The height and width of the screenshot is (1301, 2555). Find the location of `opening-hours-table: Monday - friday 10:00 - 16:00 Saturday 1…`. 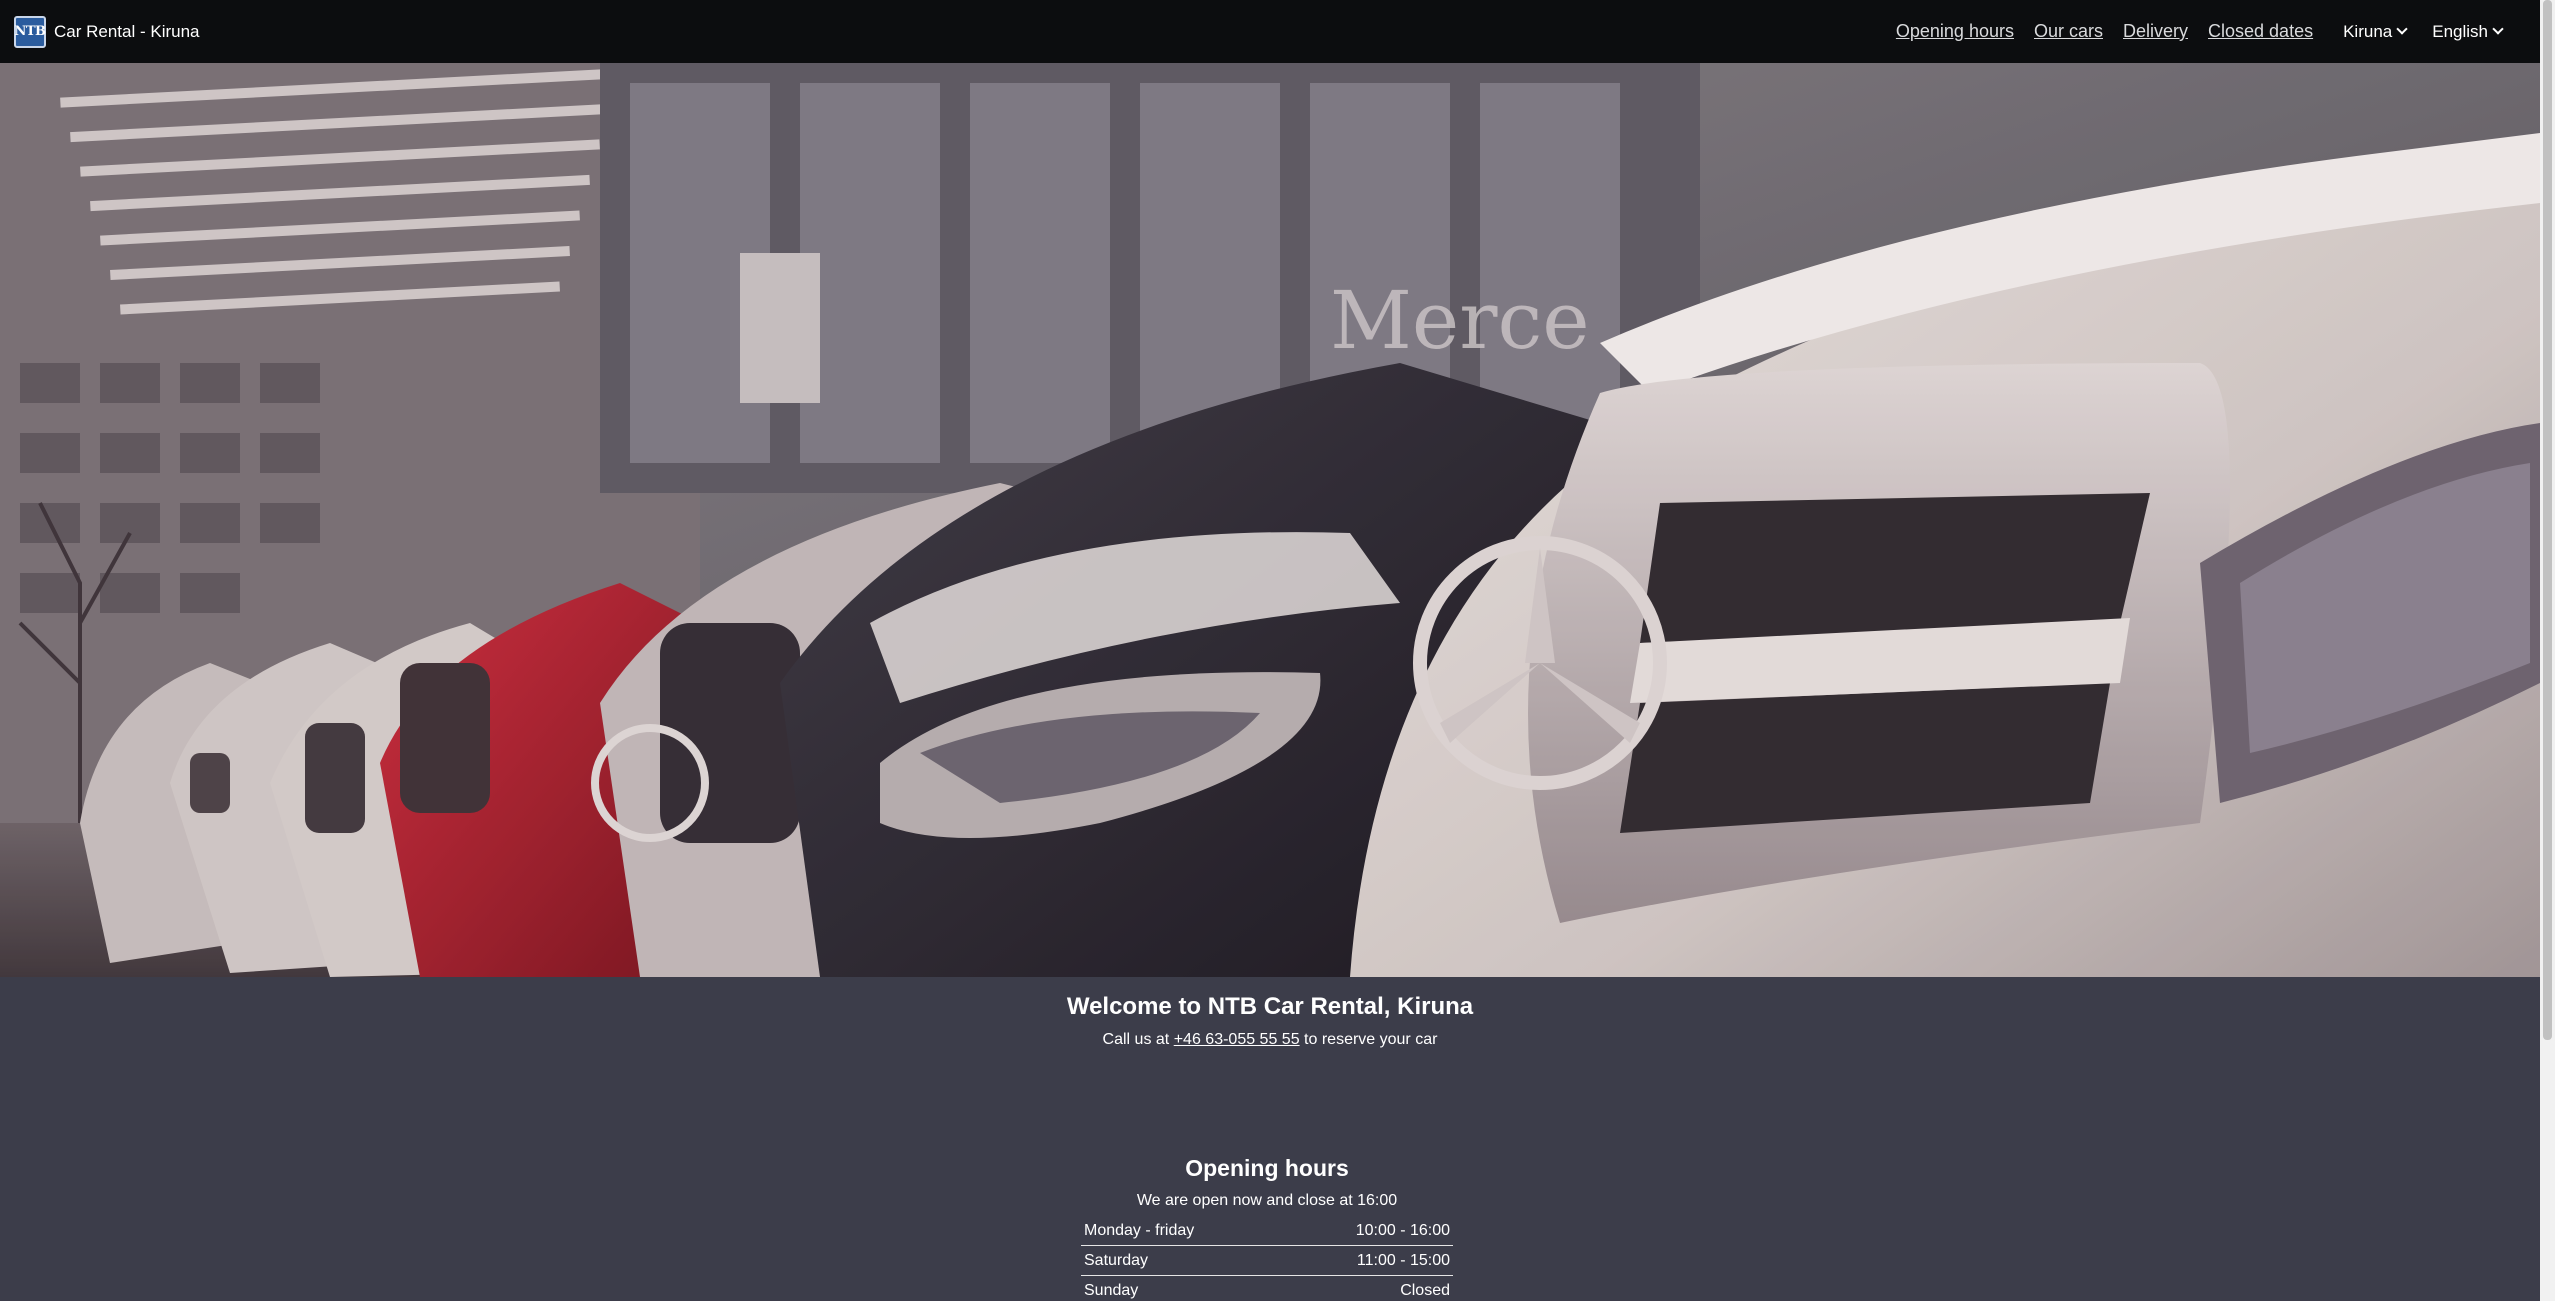

opening-hours-table: Monday - friday 10:00 - 16:00 Saturday 1… is located at coordinates (1267, 1258).